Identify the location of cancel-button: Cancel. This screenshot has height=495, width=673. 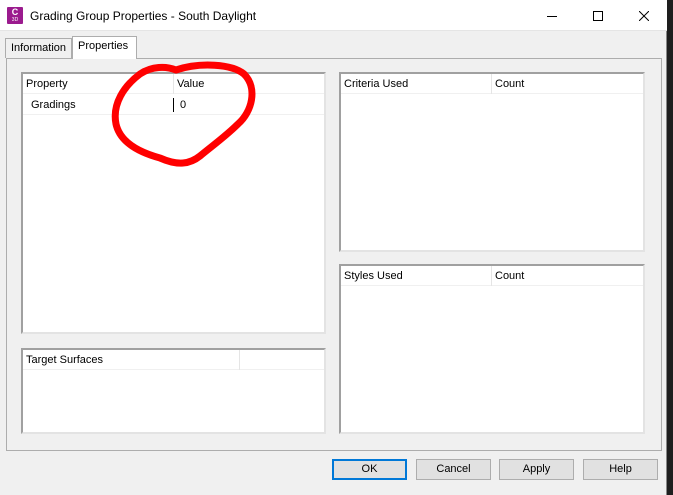
(453, 469).